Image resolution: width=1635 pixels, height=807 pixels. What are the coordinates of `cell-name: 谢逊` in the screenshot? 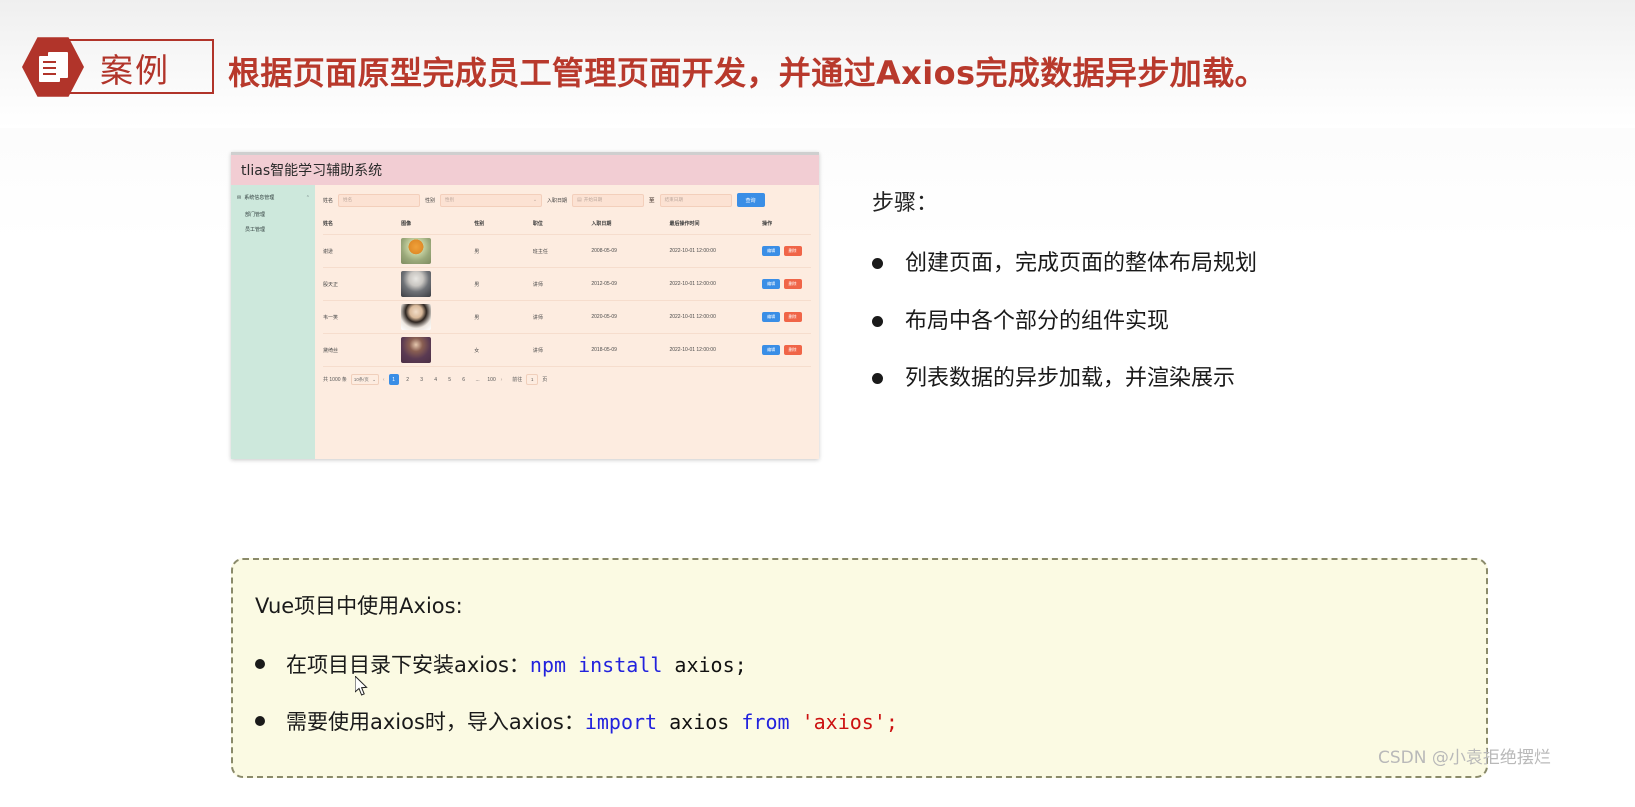 It's located at (362, 251).